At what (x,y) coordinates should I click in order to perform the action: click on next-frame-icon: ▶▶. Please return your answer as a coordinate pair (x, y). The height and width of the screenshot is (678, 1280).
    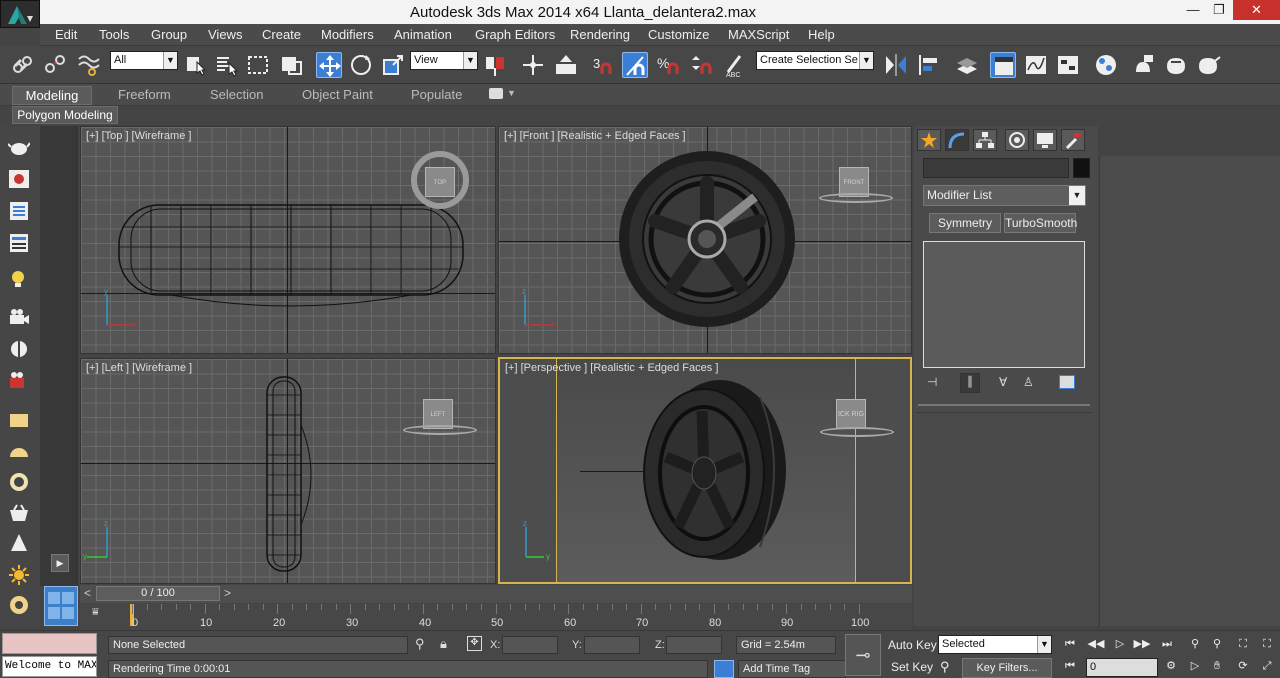
    Looking at the image, I should click on (1142, 644).